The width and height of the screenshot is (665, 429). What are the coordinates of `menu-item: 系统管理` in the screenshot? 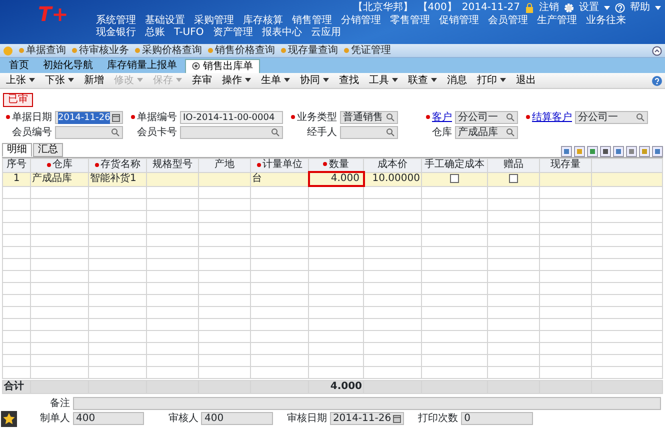 It's located at (116, 21).